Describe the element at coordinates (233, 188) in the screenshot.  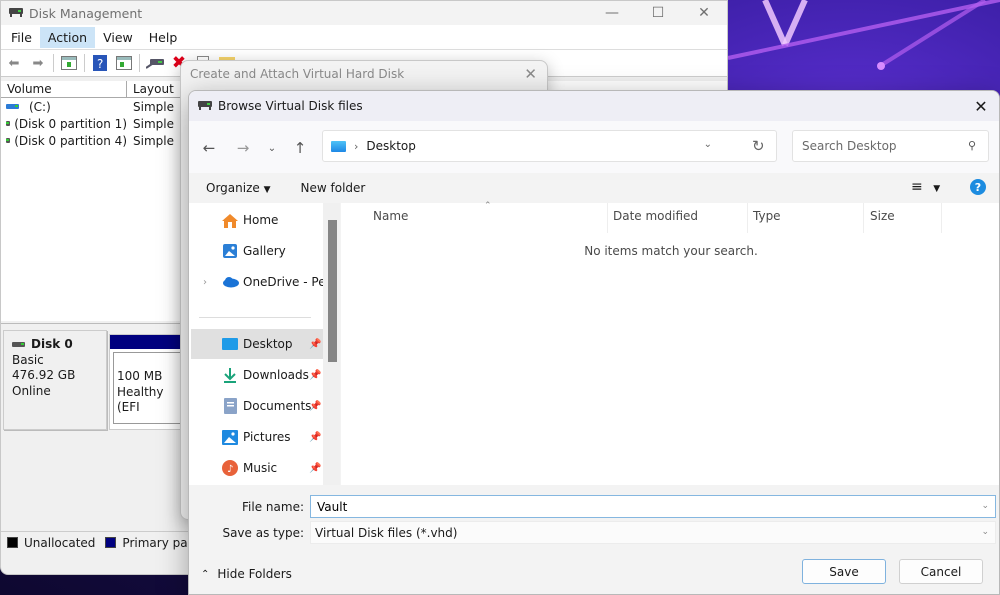
I see `organize-label: Organize` at that location.